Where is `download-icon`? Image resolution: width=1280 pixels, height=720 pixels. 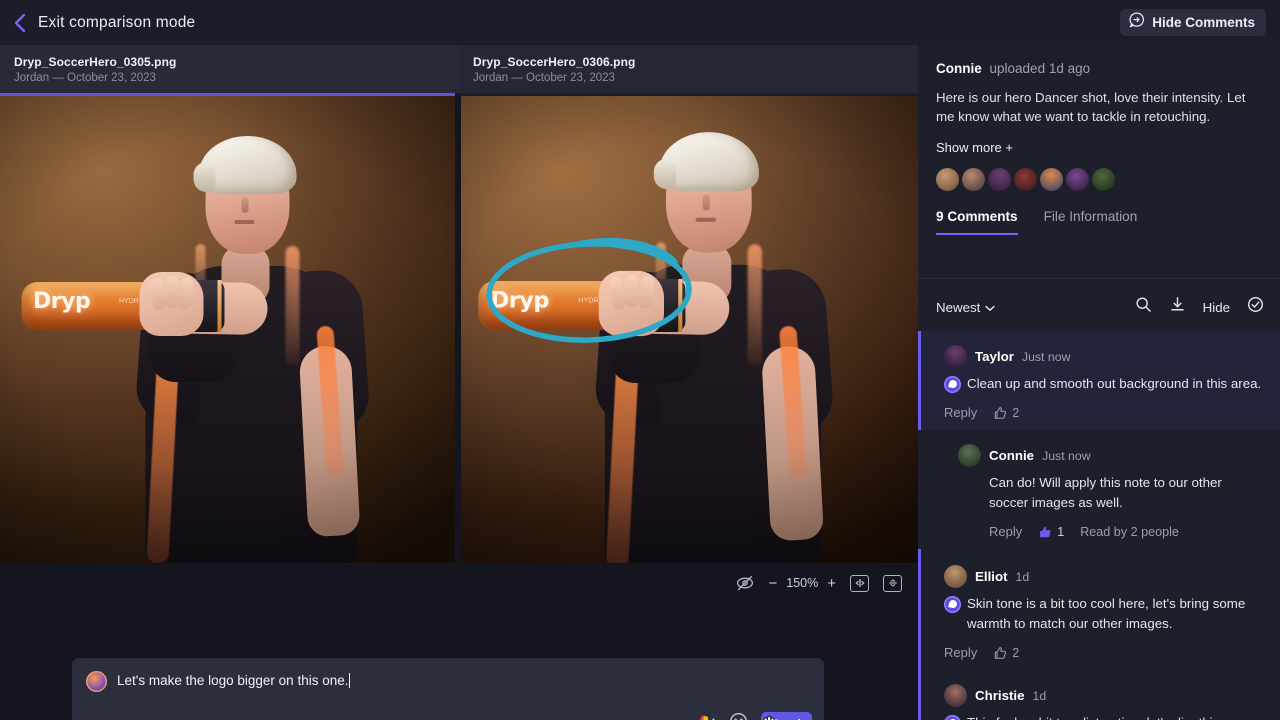 download-icon is located at coordinates (1177, 307).